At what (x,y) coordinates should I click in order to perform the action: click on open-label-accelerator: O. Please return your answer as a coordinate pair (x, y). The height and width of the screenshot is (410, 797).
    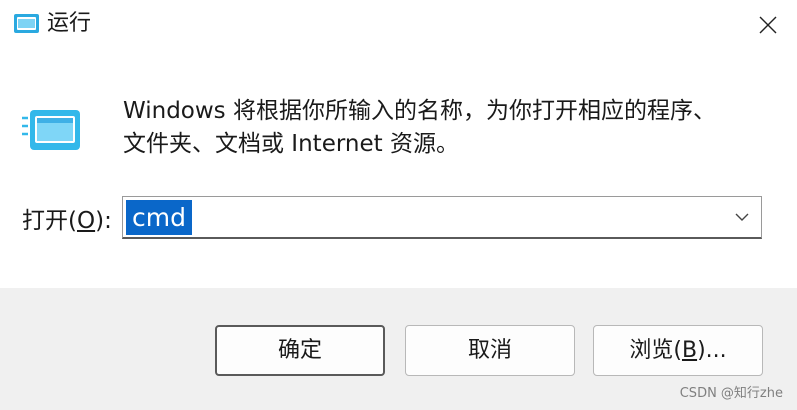
    Looking at the image, I should click on (86, 221).